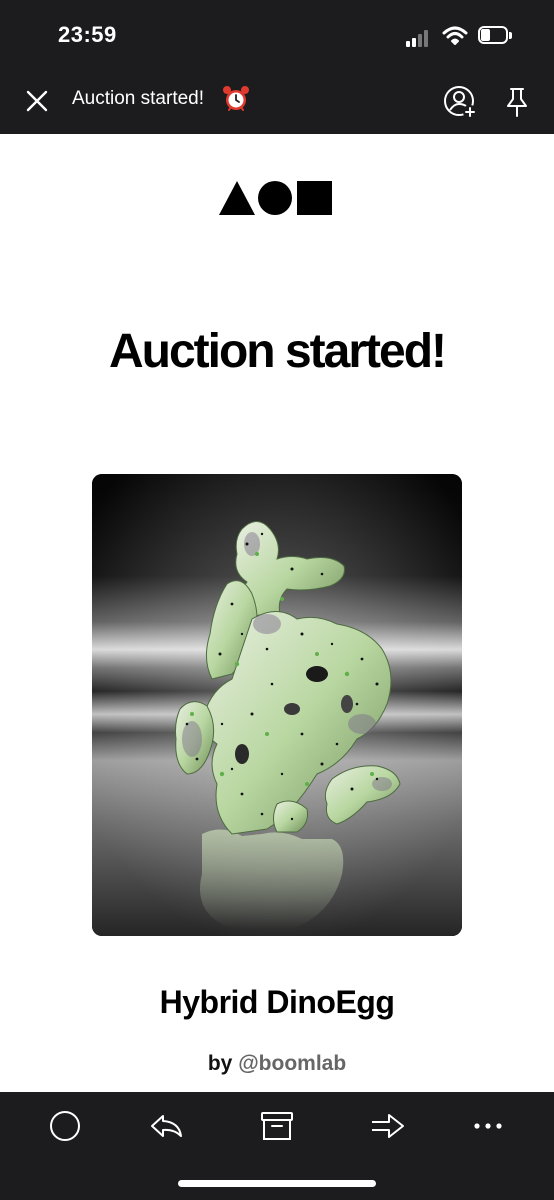  What do you see at coordinates (277, 67) in the screenshot?
I see `top-chrome: 23:59 Auction started!` at bounding box center [277, 67].